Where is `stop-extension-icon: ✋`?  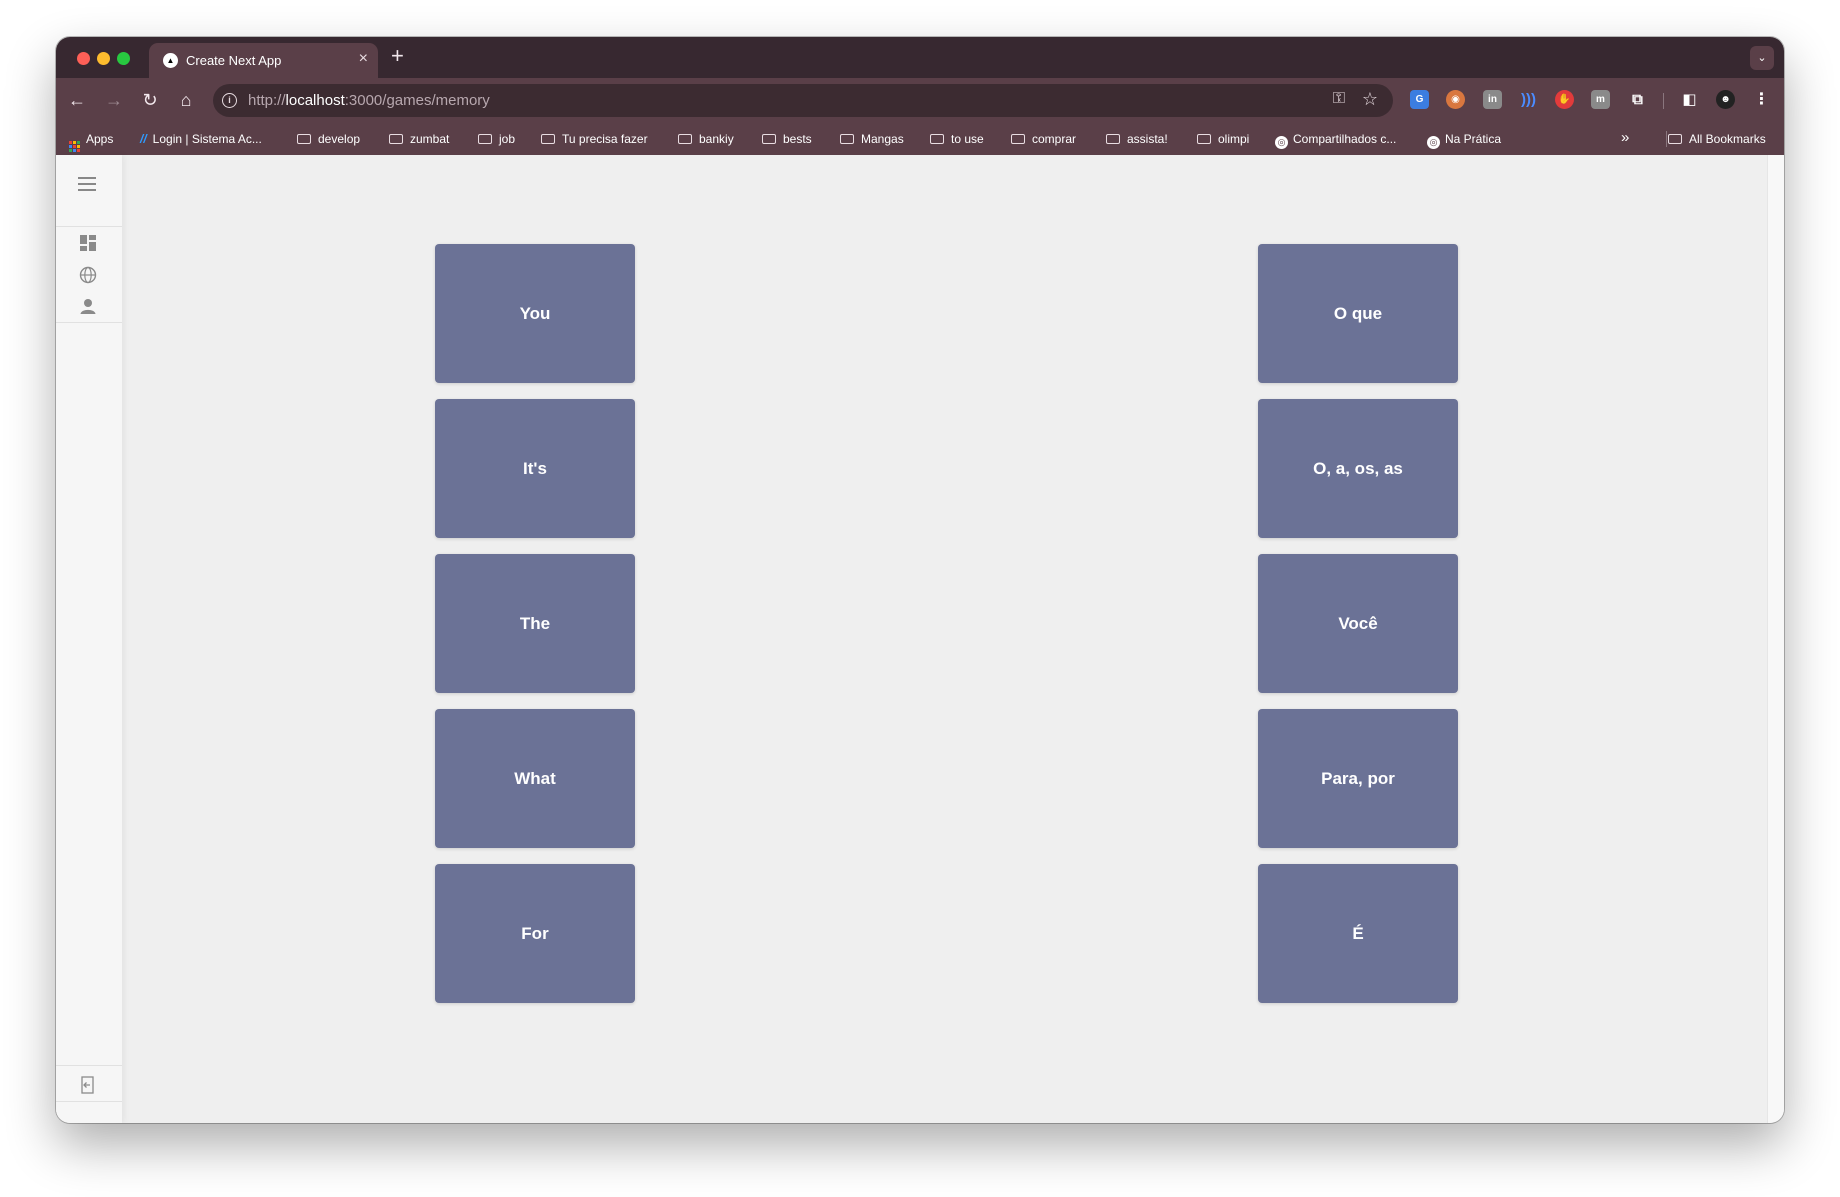
stop-extension-icon: ✋ is located at coordinates (1564, 99).